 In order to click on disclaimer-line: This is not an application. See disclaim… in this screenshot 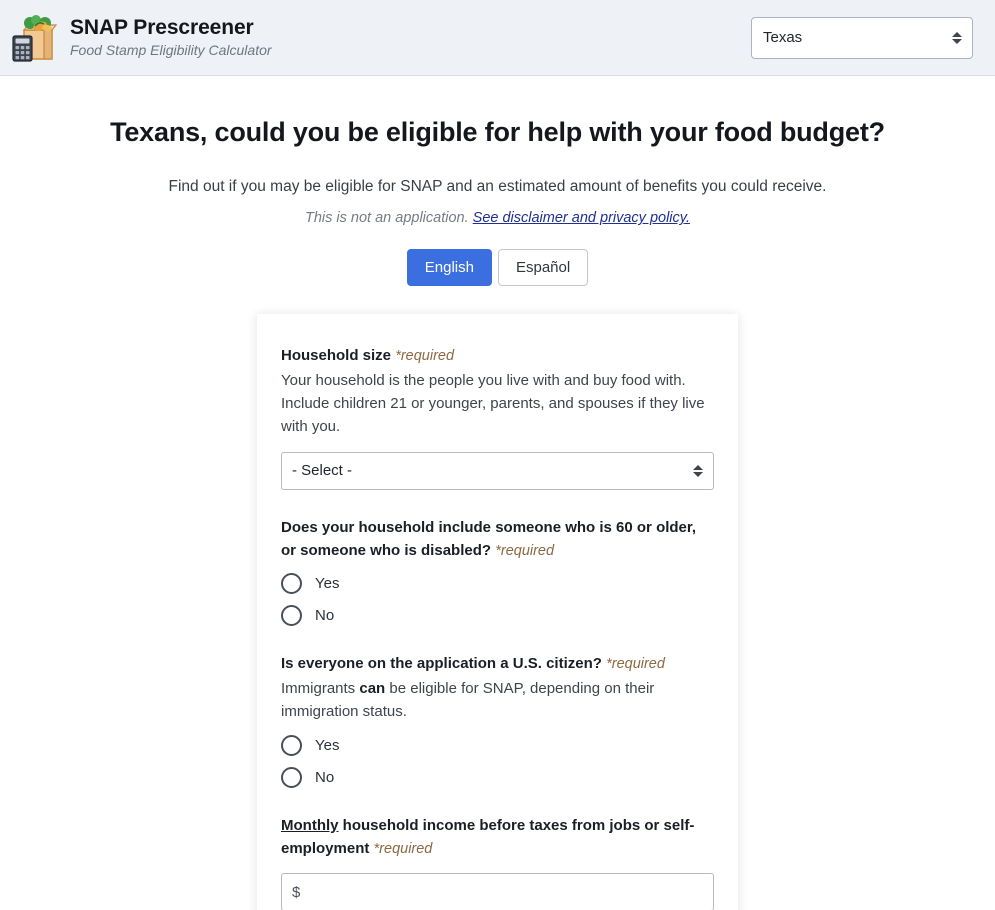, I will do `click(497, 218)`.